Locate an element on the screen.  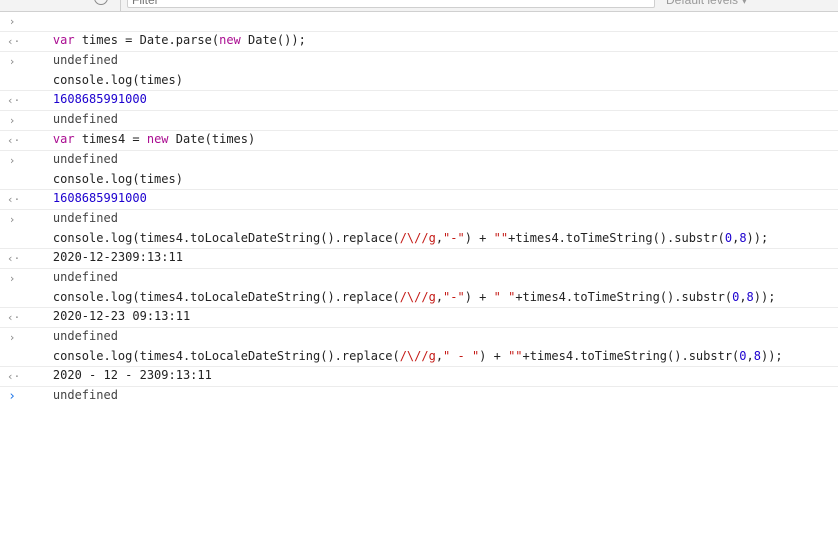
console-log-line: 2020-12-23 09:13:11 is located at coordinates (419, 305).